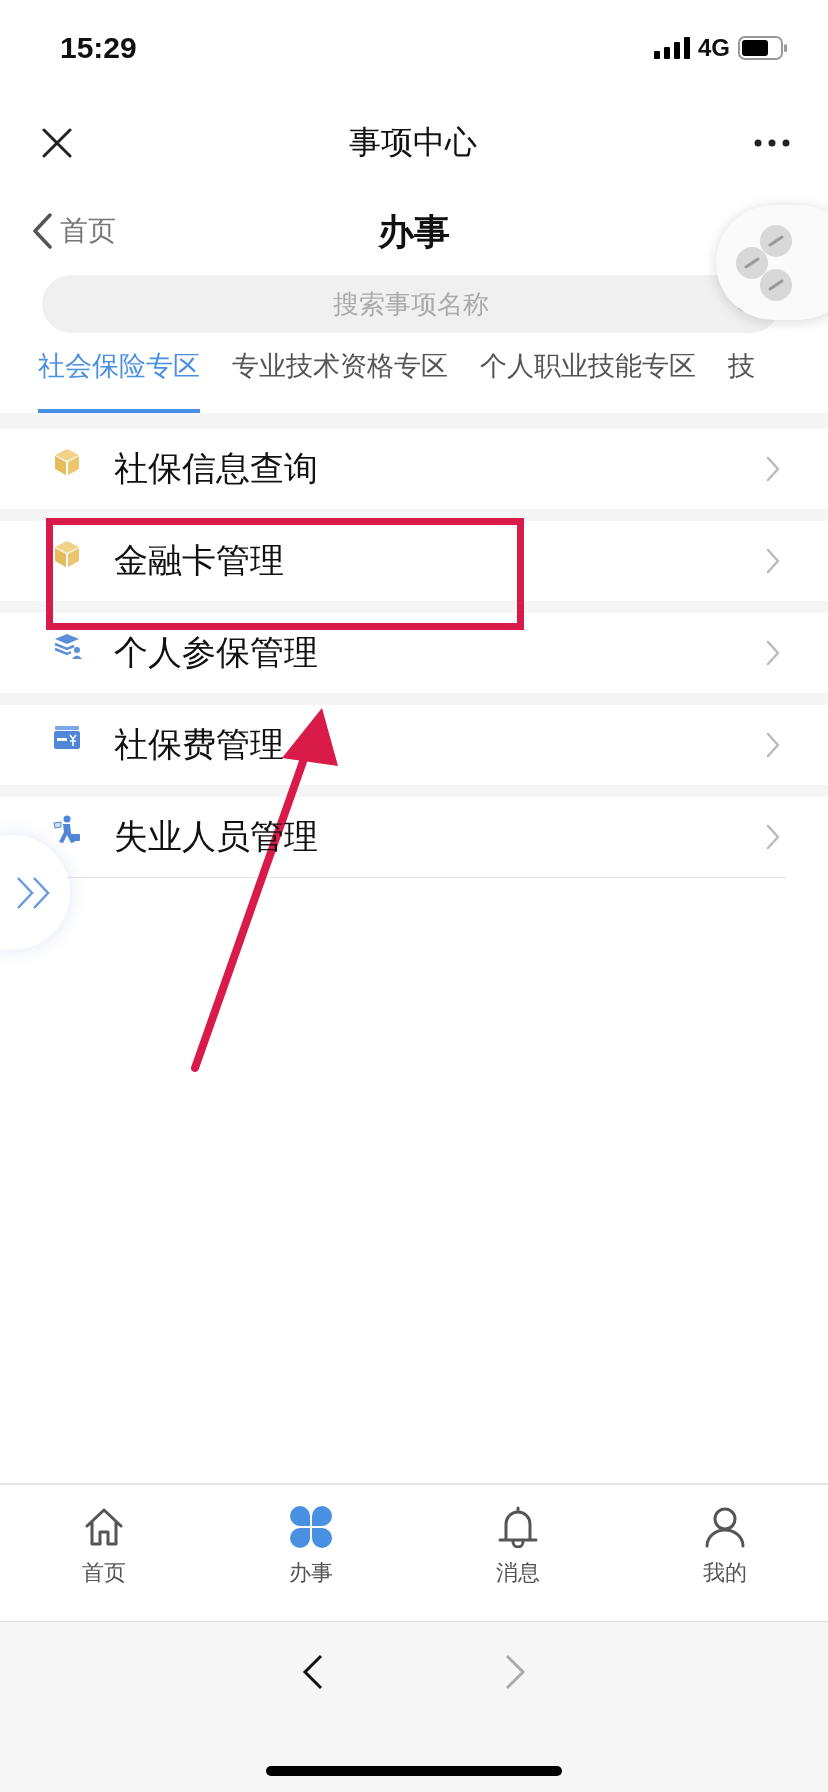 The height and width of the screenshot is (1792, 828). I want to click on network-label: 4G, so click(714, 47).